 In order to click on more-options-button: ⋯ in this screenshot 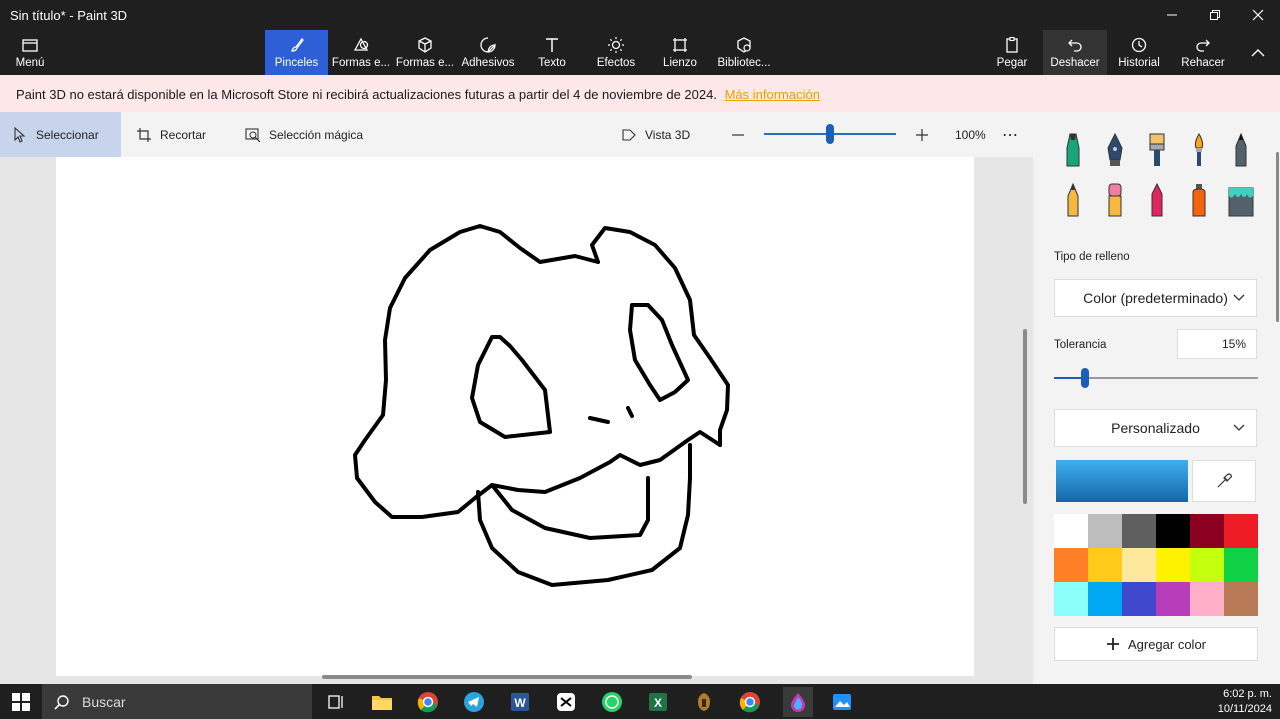, I will do `click(1010, 134)`.